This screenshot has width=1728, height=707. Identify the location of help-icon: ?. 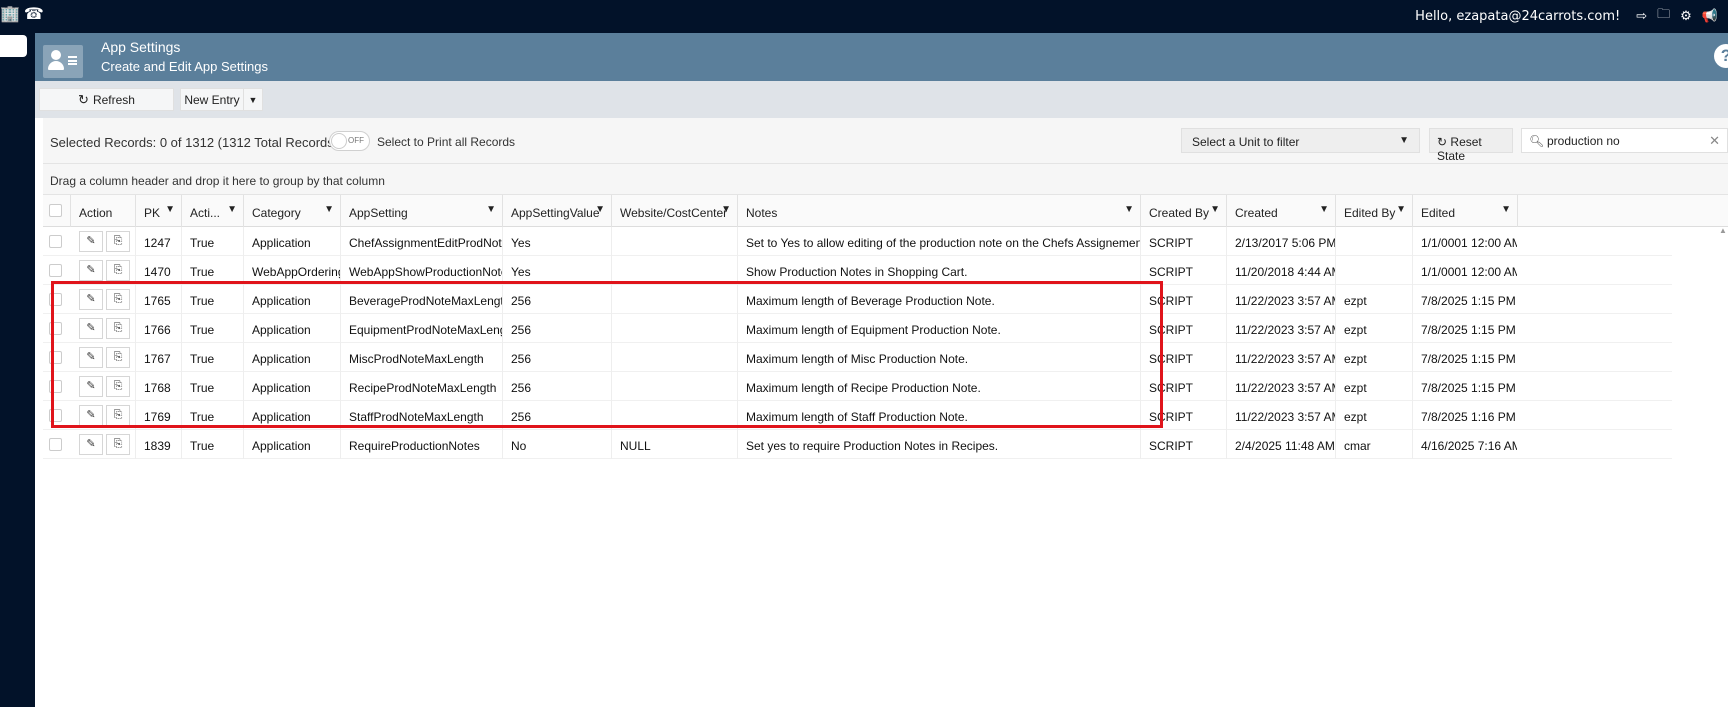
(1721, 56).